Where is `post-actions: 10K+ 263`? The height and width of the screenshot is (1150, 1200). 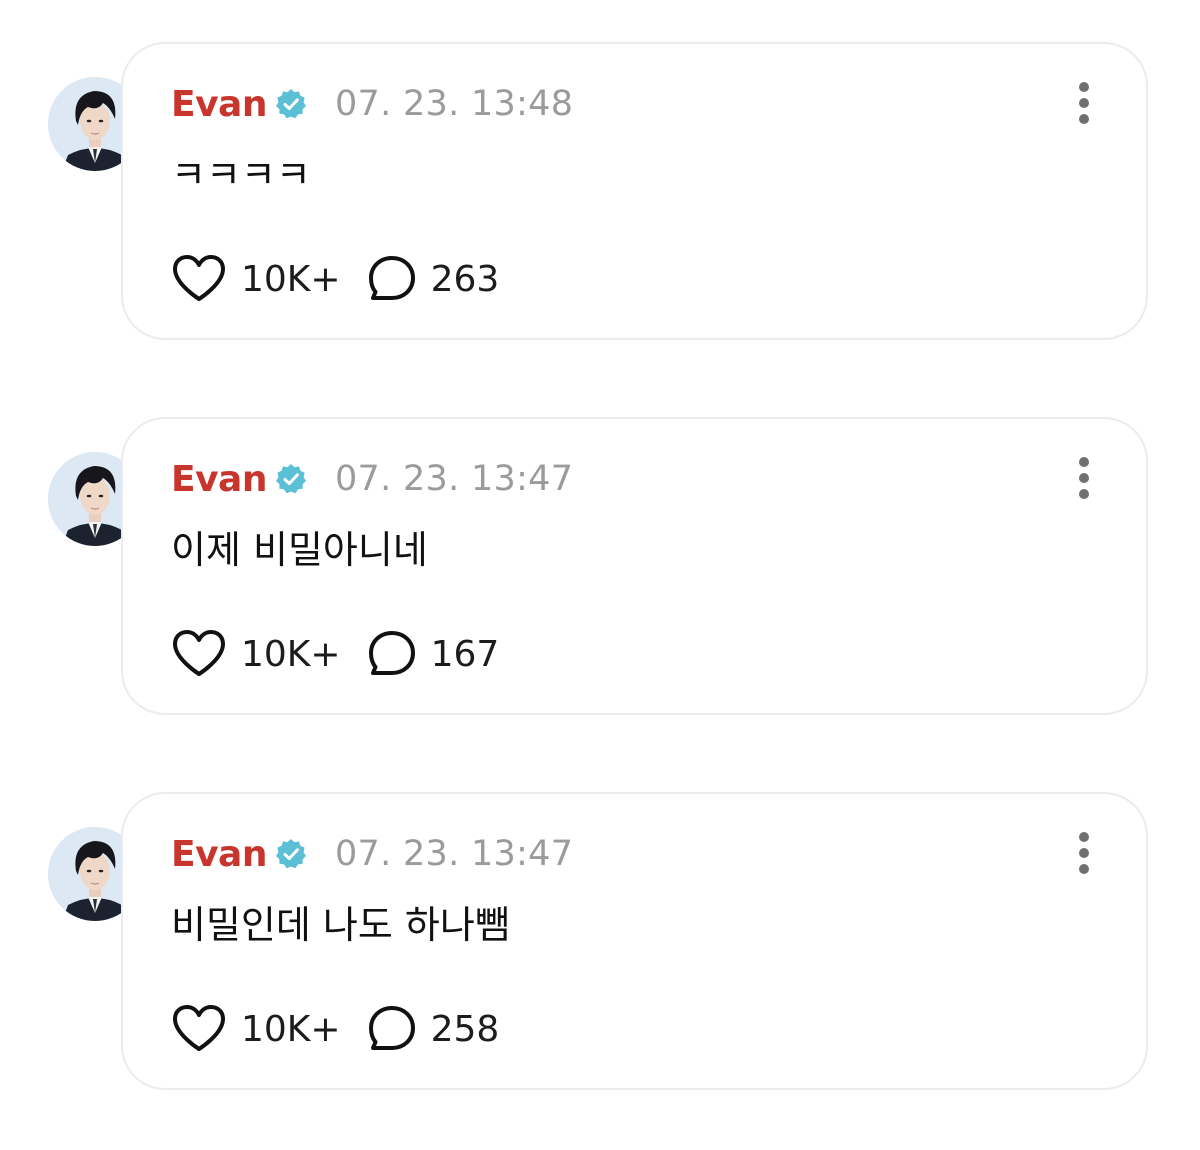 post-actions: 10K+ 263 is located at coordinates (335, 279).